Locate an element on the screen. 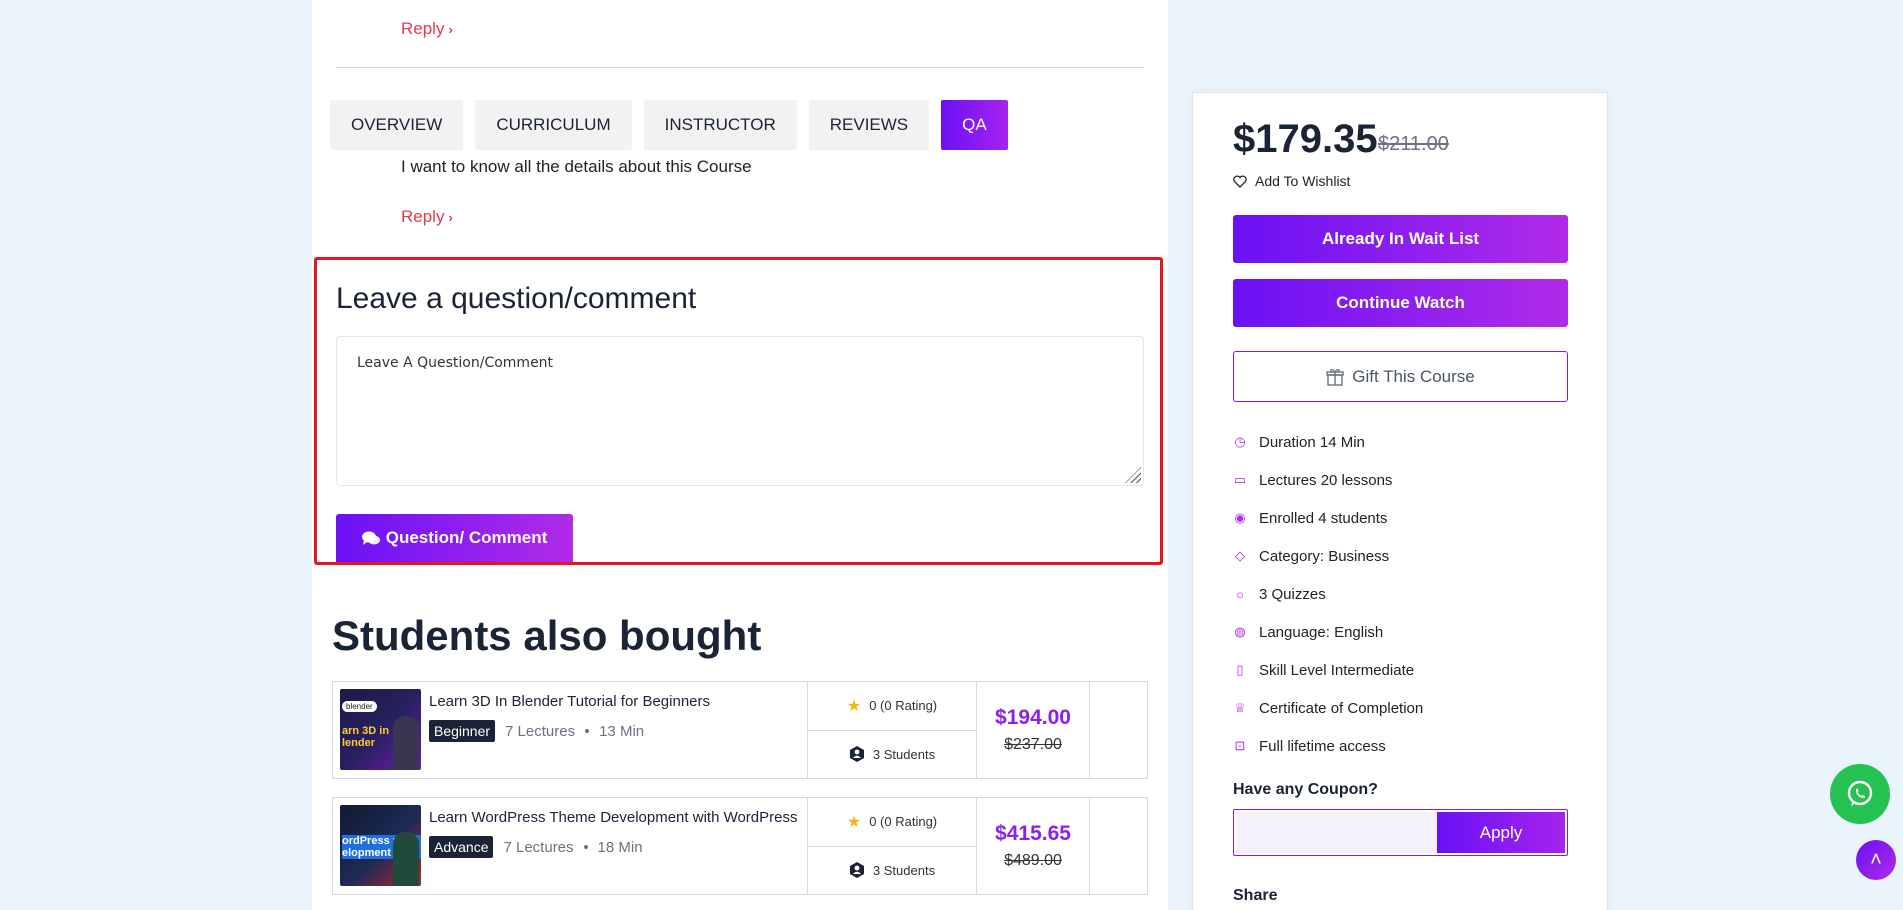 This screenshot has width=1903, height=910. coupon-input is located at coordinates (1336, 832).